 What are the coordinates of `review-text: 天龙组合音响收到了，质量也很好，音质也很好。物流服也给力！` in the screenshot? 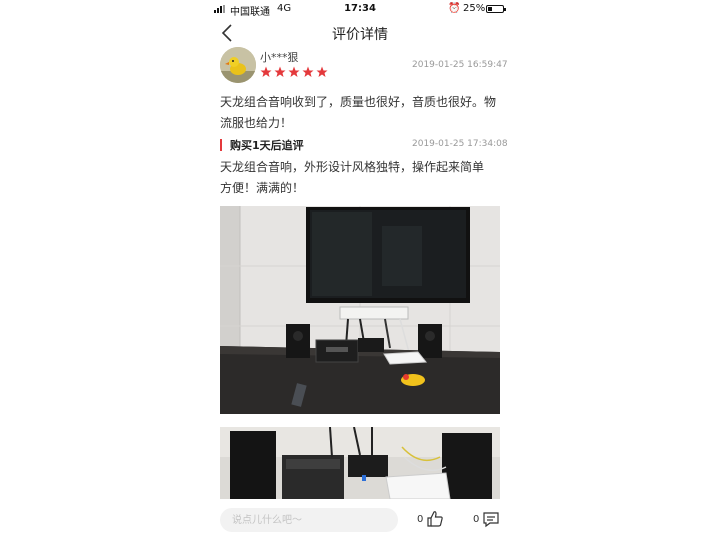 It's located at (358, 112).